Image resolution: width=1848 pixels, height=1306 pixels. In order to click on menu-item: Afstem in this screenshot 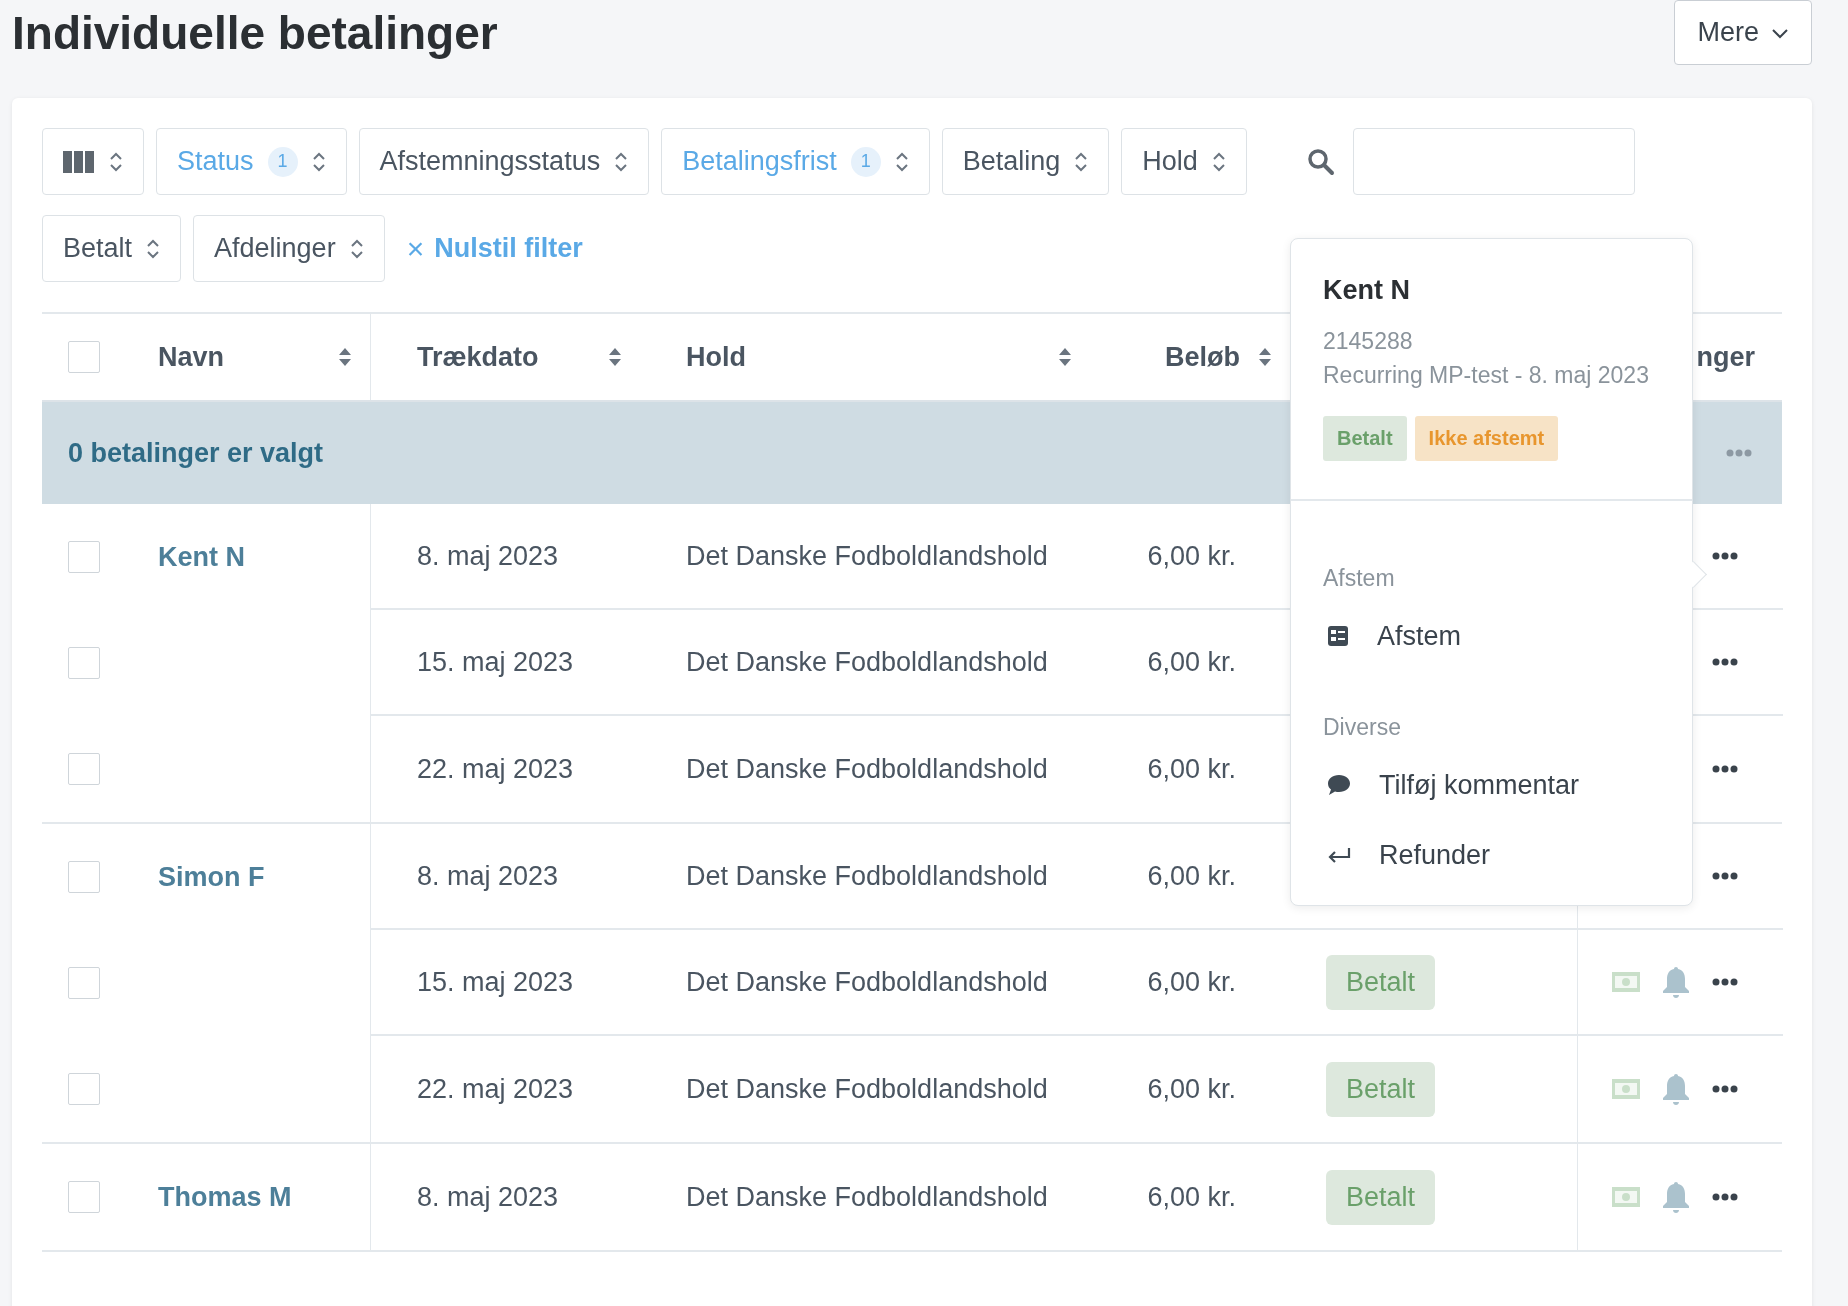, I will do `click(1419, 636)`.